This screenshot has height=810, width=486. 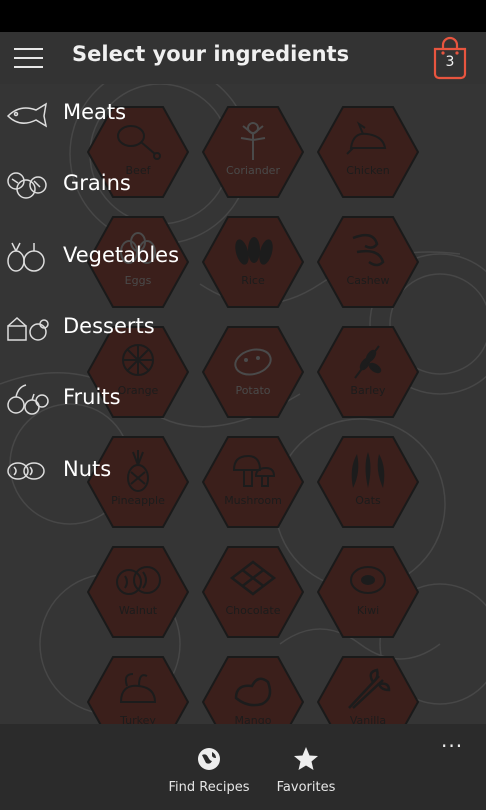 I want to click on menu-item-vegetables: Vegetables, so click(x=90, y=257).